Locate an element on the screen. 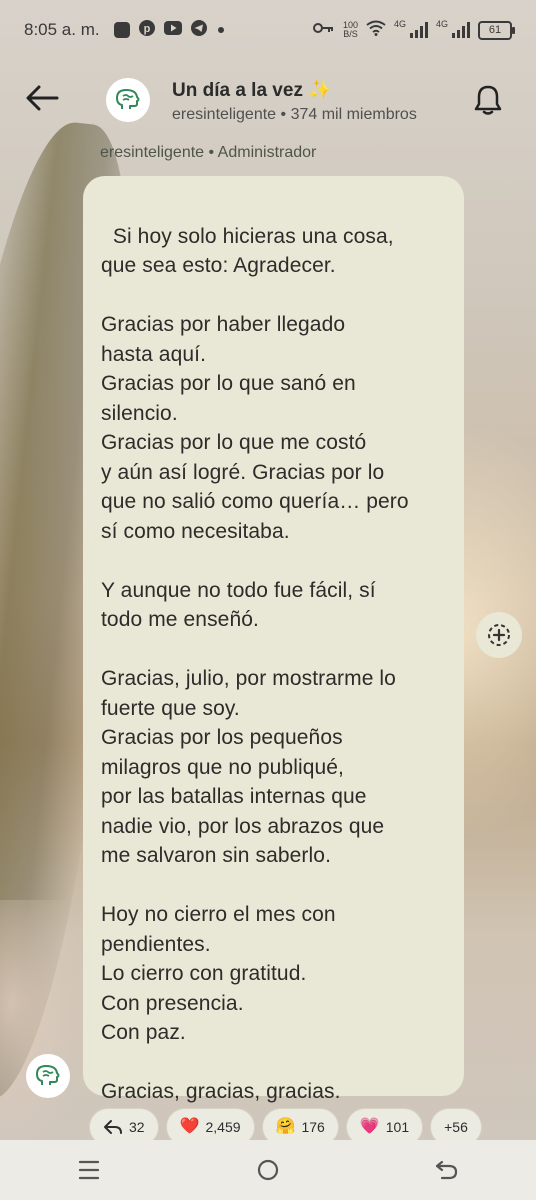 The width and height of the screenshot is (536, 1200). red-heart-icon: ❤️ is located at coordinates (189, 1126).